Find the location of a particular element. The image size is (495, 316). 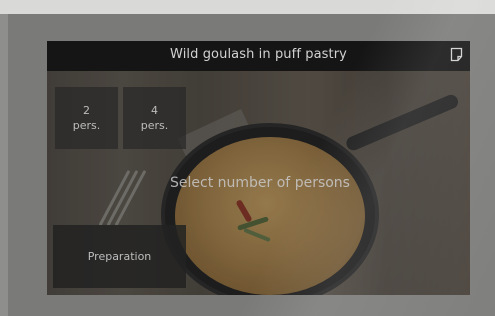

preparation-label: Preparation is located at coordinates (119, 256).